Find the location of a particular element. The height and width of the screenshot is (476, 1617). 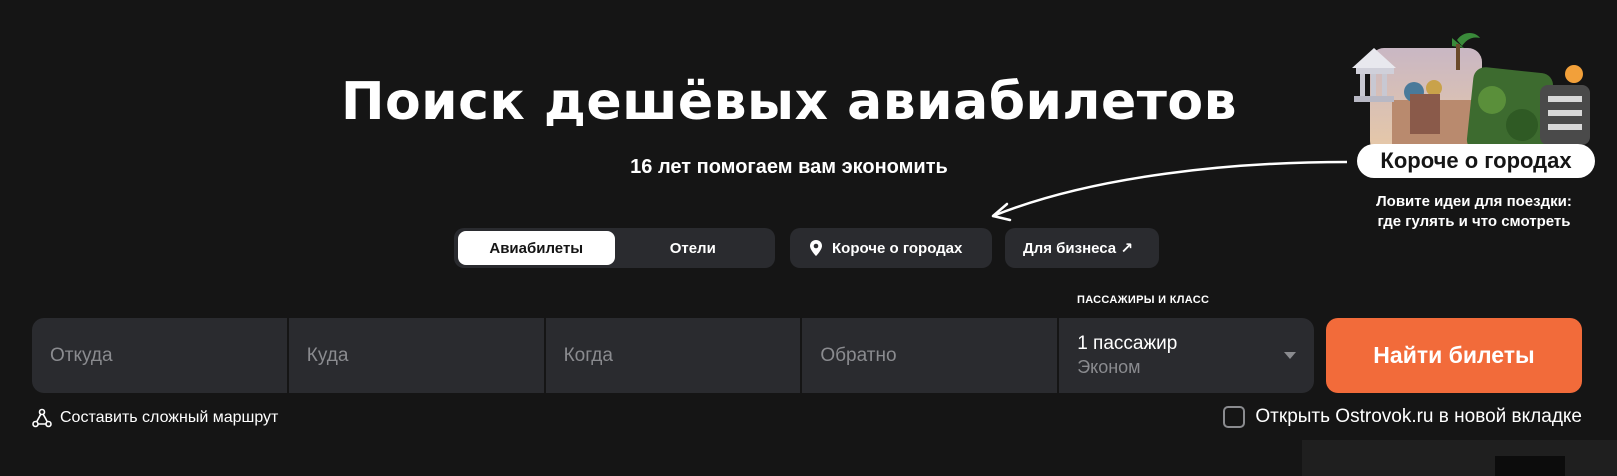

open-new-tab-label: Открыть Ostrovok.ru в новой вкладке is located at coordinates (1418, 416).